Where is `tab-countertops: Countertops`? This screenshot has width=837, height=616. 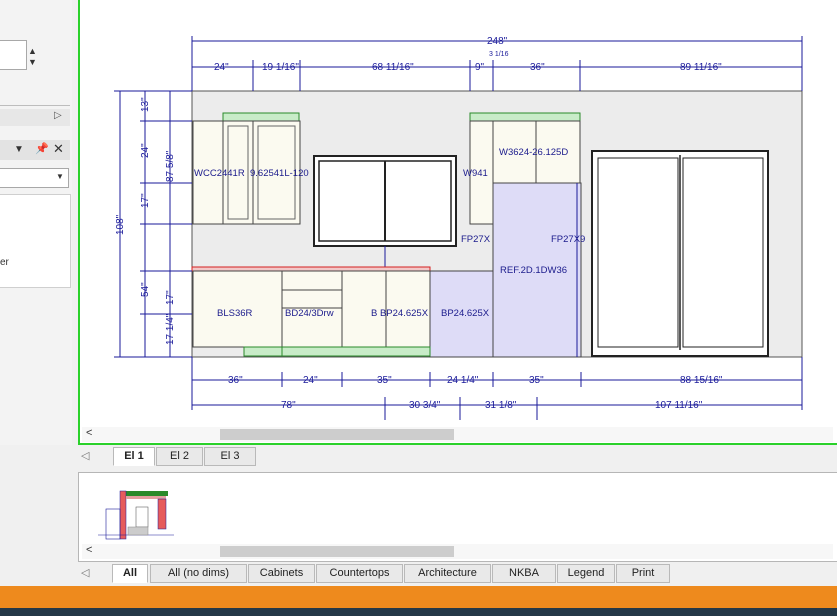 tab-countertops: Countertops is located at coordinates (359, 573).